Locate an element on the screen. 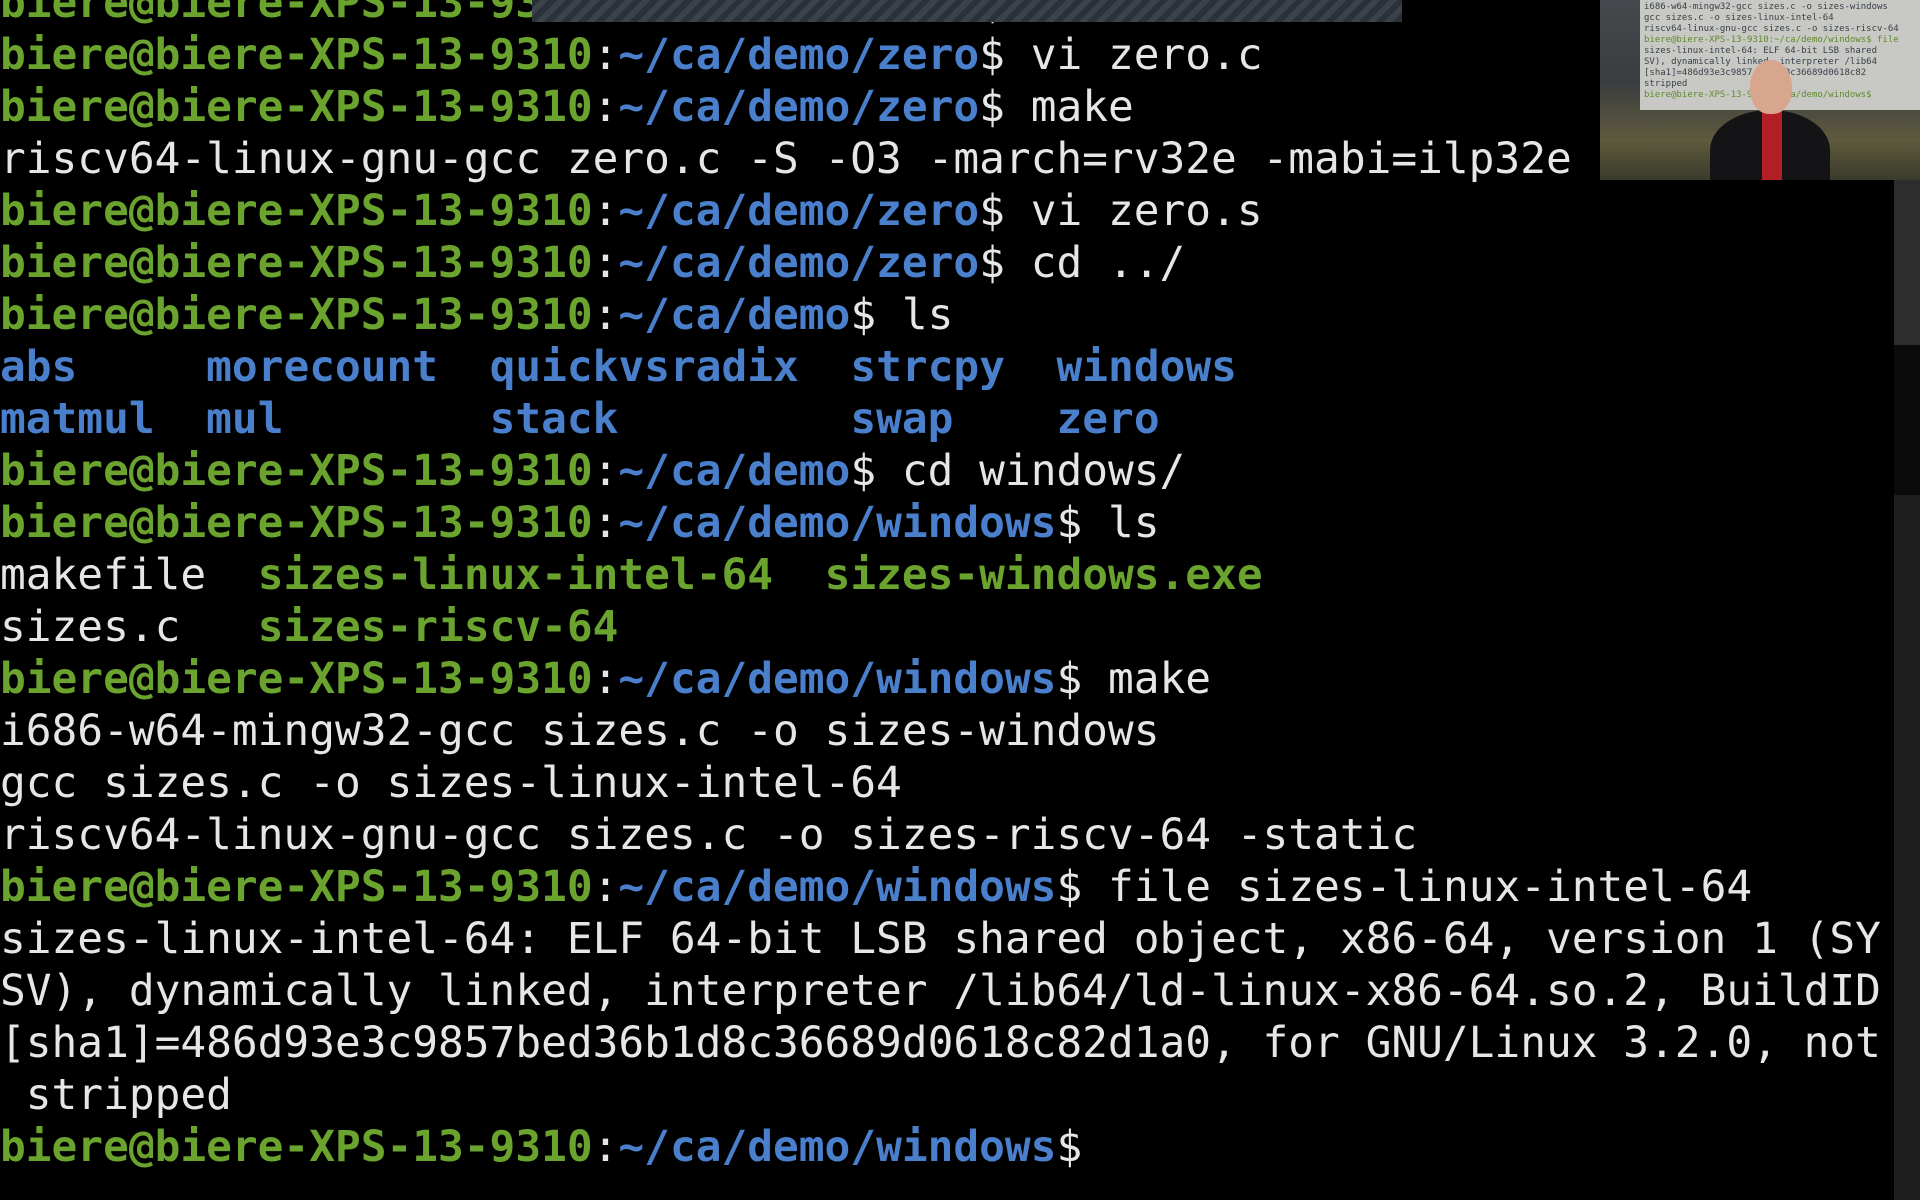 Image resolution: width=1920 pixels, height=1200 pixels. presenter-head is located at coordinates (1771, 87).